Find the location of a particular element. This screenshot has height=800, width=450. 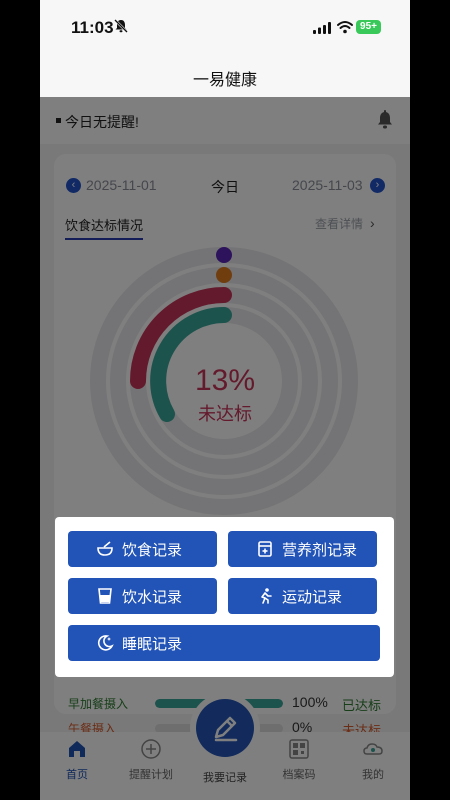

sleep-record-button: 睡眠记录 is located at coordinates (224, 643).